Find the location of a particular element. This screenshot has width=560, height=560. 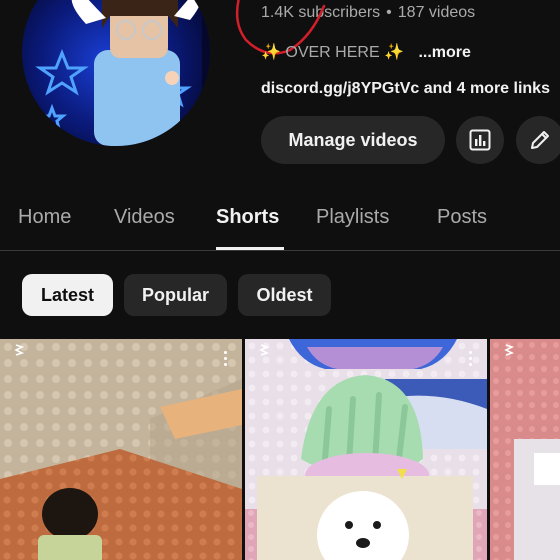

more-link: ...more is located at coordinates (444, 52).